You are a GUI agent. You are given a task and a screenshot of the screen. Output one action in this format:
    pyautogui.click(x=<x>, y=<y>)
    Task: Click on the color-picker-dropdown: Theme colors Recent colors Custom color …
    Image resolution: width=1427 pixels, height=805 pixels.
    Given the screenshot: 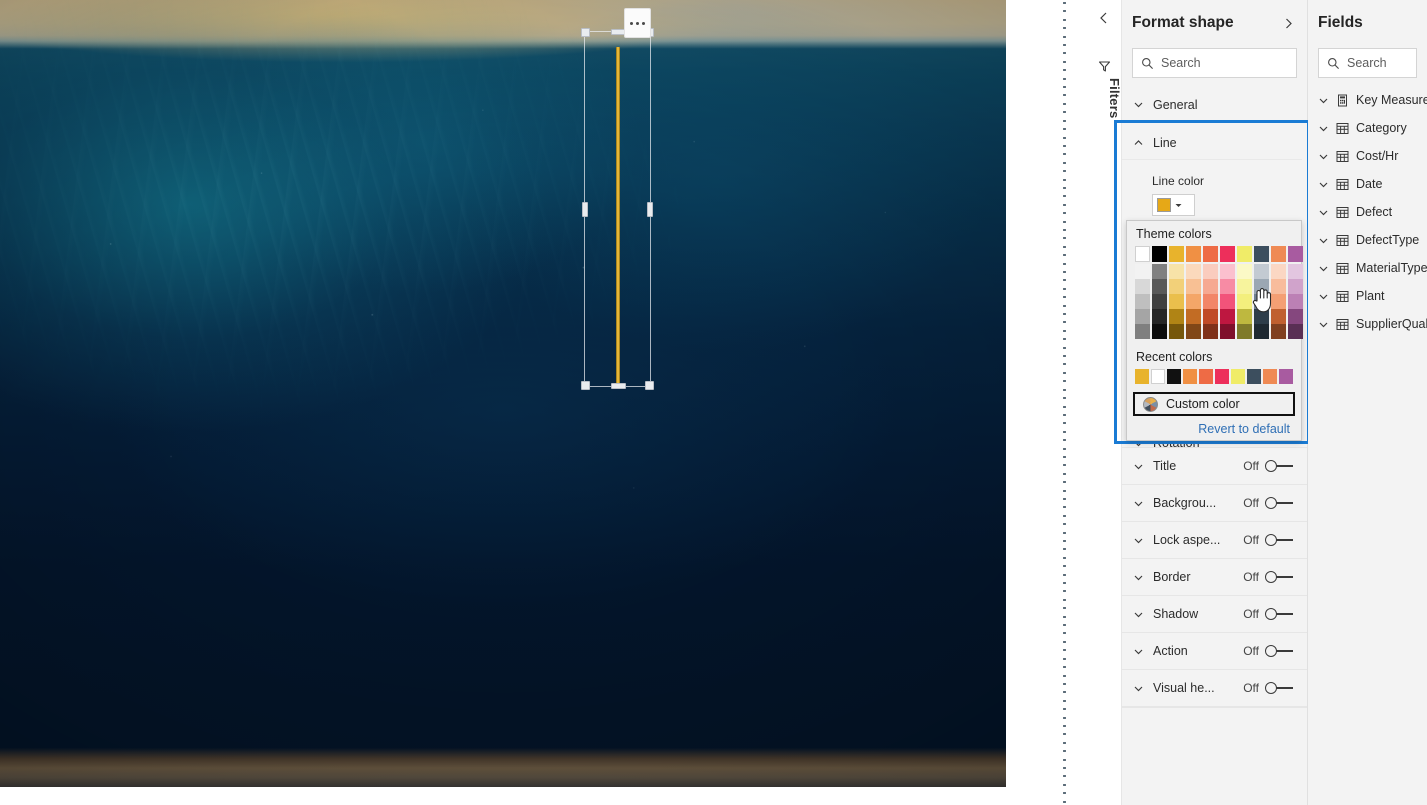 What is the action you would take?
    pyautogui.click(x=1214, y=330)
    